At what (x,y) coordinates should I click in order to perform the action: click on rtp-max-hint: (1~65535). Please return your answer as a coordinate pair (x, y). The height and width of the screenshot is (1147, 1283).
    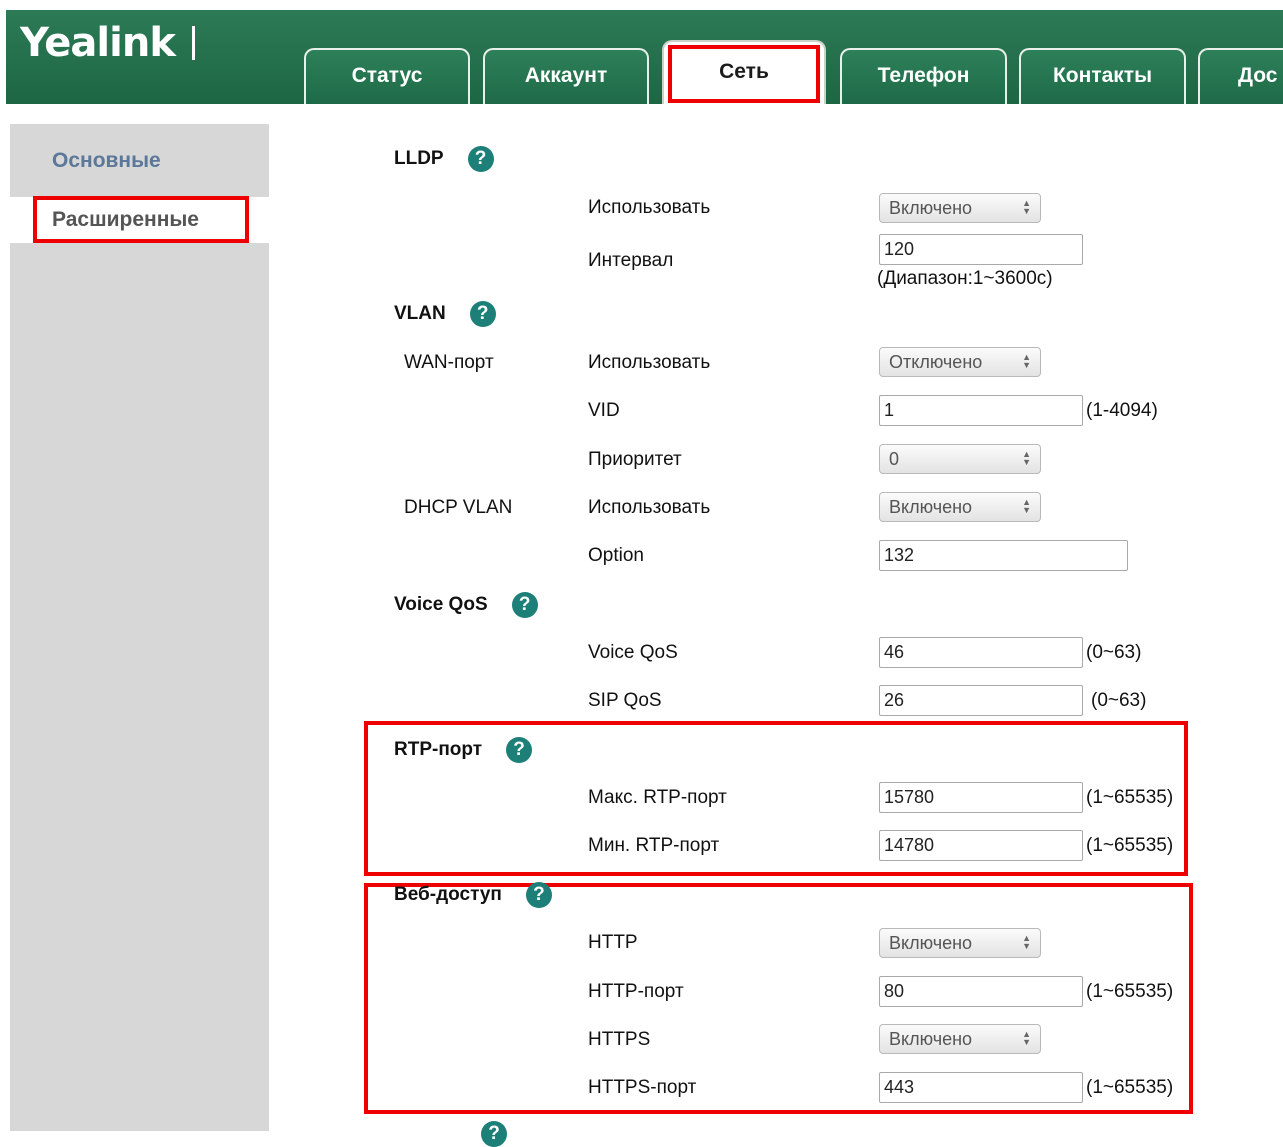
    Looking at the image, I should click on (1130, 797).